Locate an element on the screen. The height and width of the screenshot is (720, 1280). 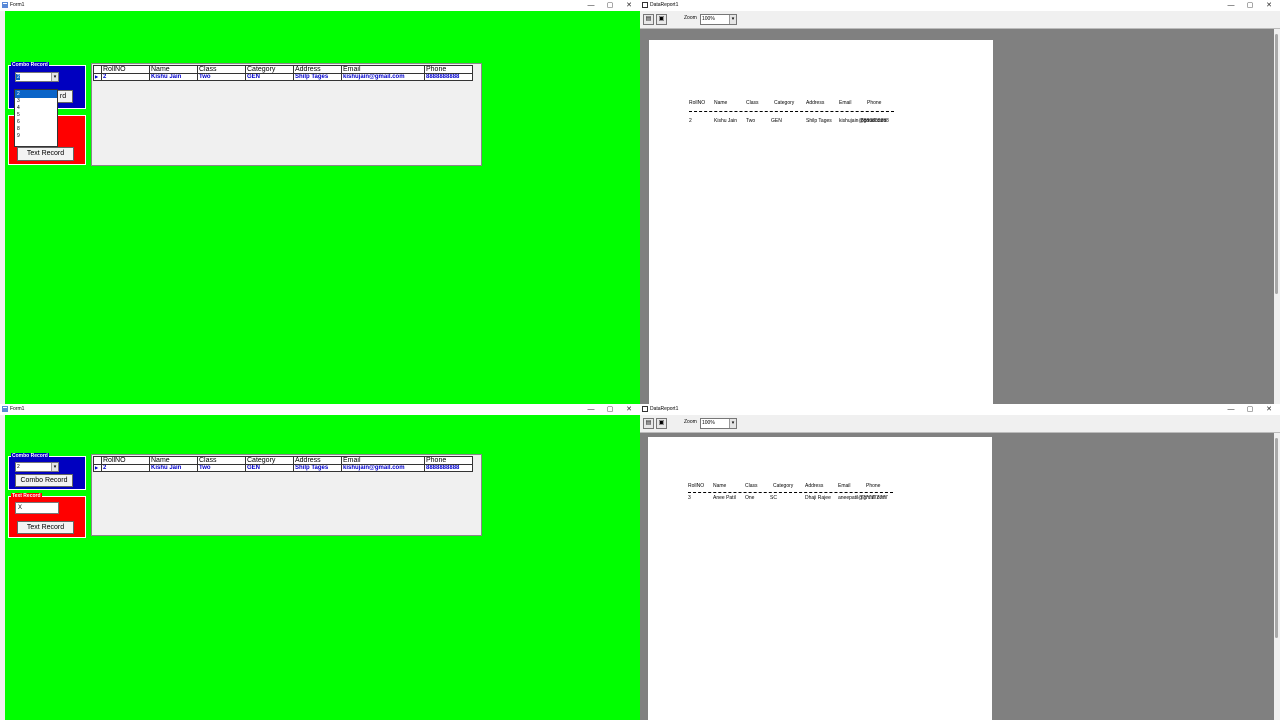
report-value: 3 is located at coordinates (689, 498).